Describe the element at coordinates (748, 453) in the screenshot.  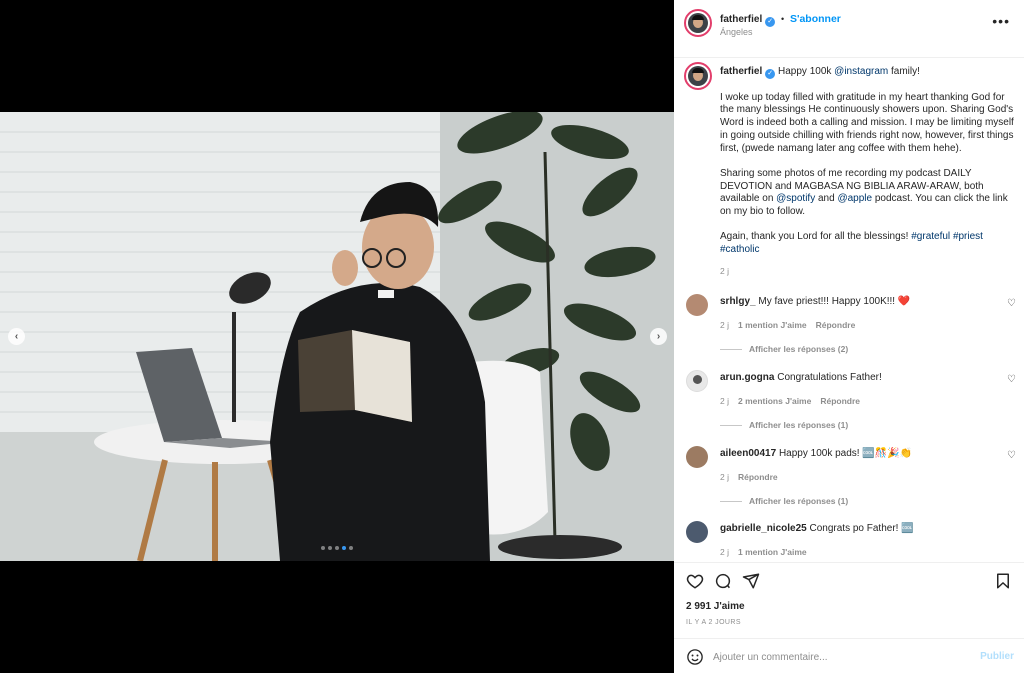
I see `commenter-username: aileen00417` at that location.